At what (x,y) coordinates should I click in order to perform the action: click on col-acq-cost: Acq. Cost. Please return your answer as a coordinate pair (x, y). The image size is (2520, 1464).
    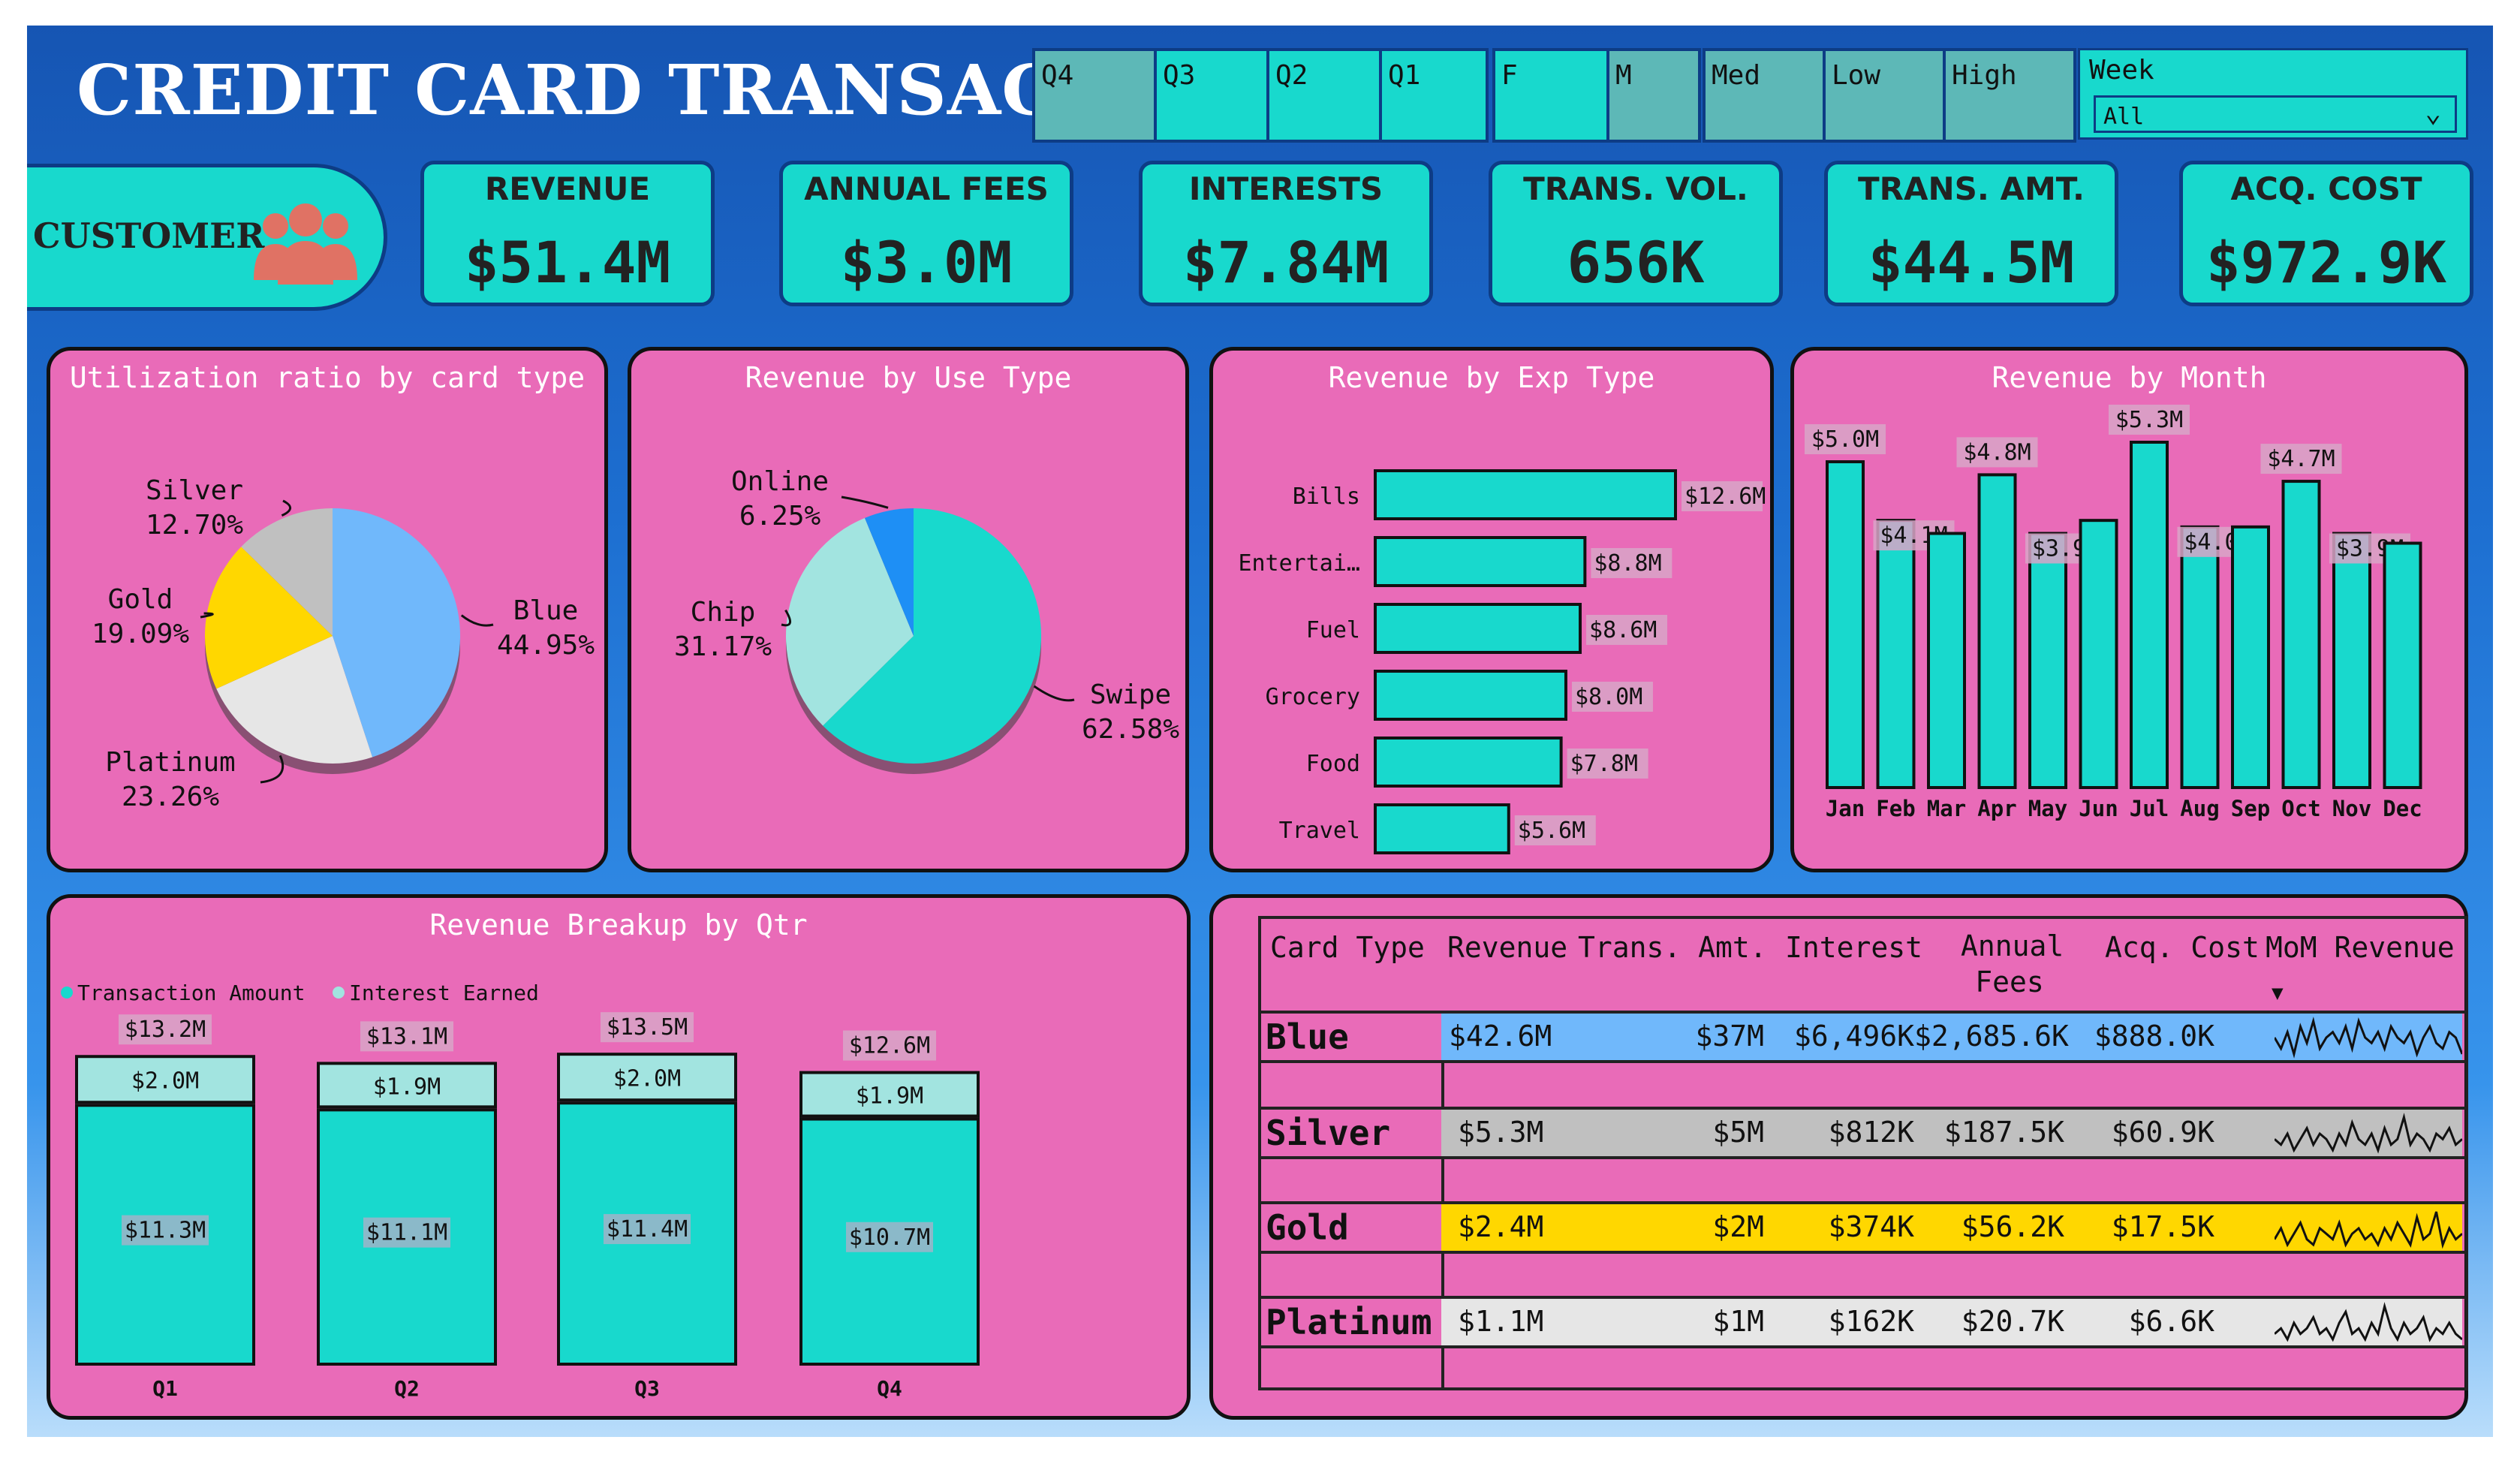
    Looking at the image, I should click on (2182, 947).